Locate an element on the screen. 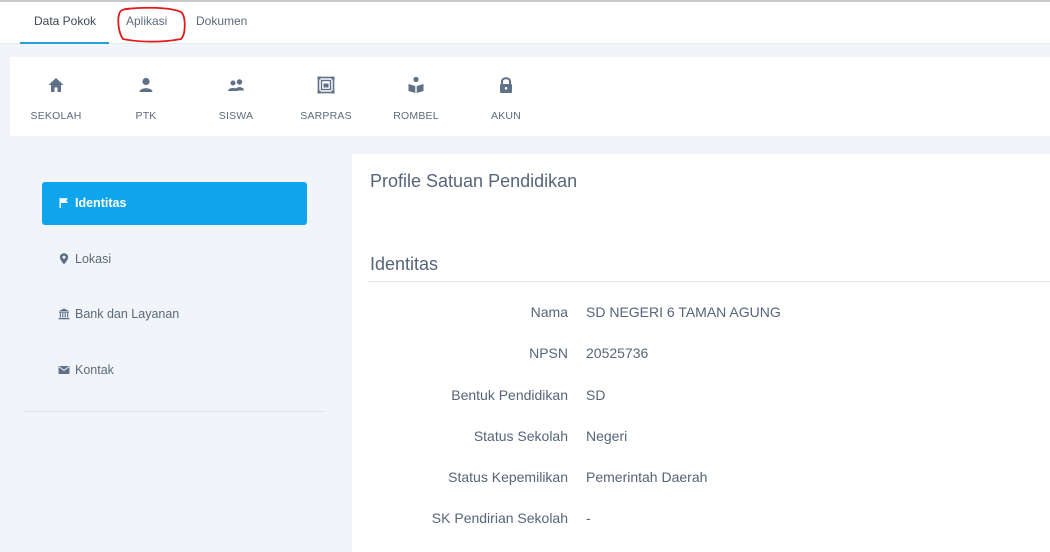 The width and height of the screenshot is (1050, 552). module-akun: AKUN is located at coordinates (506, 96).